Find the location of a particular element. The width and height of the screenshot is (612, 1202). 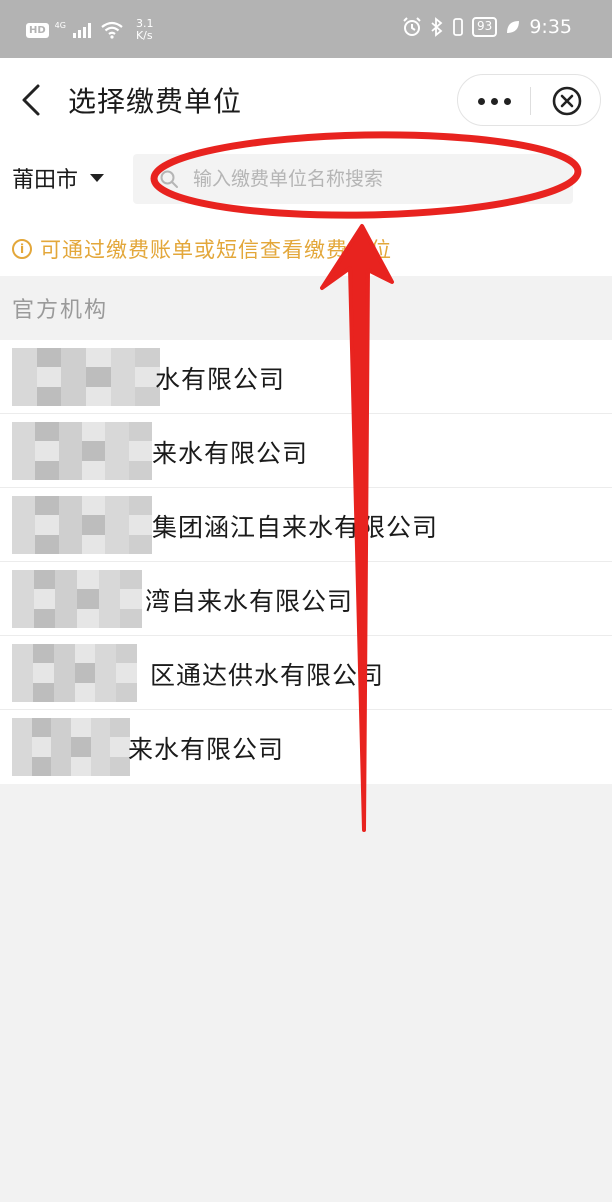

tip-text: 可通过缴费账单或短信查看缴费单位 is located at coordinates (216, 250).